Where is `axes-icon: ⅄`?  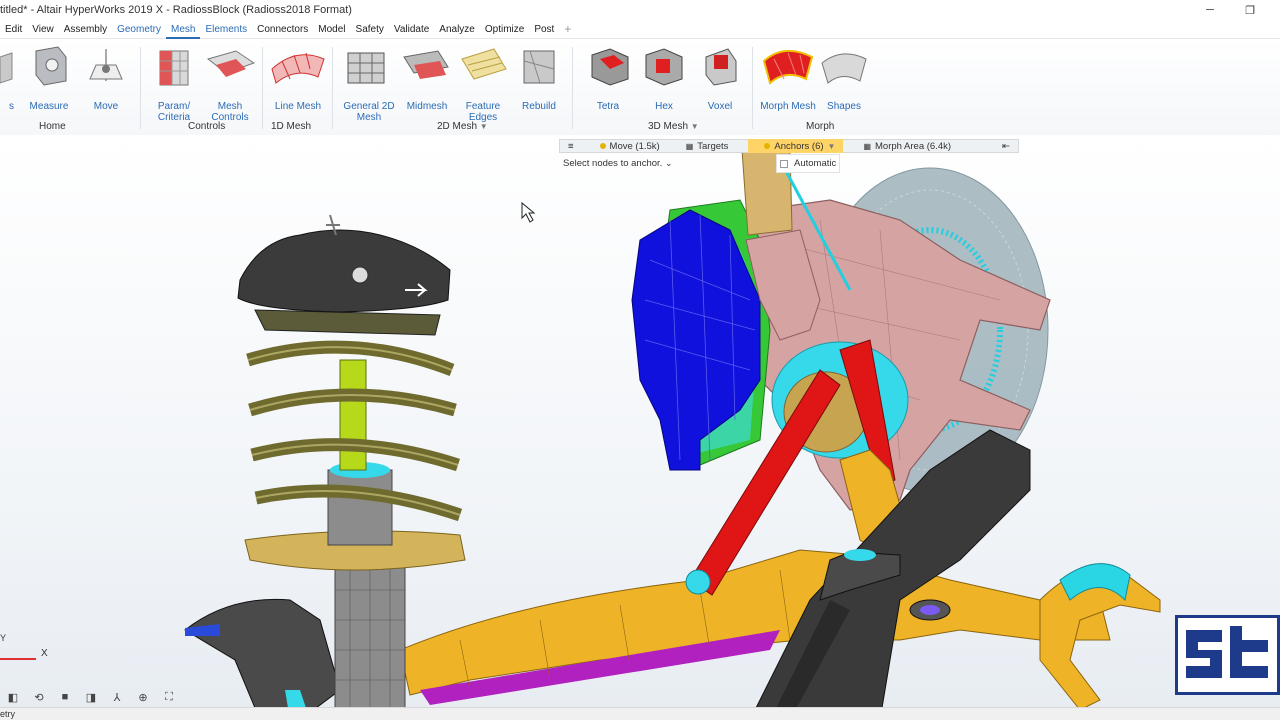
axes-icon: ⅄ is located at coordinates (117, 697).